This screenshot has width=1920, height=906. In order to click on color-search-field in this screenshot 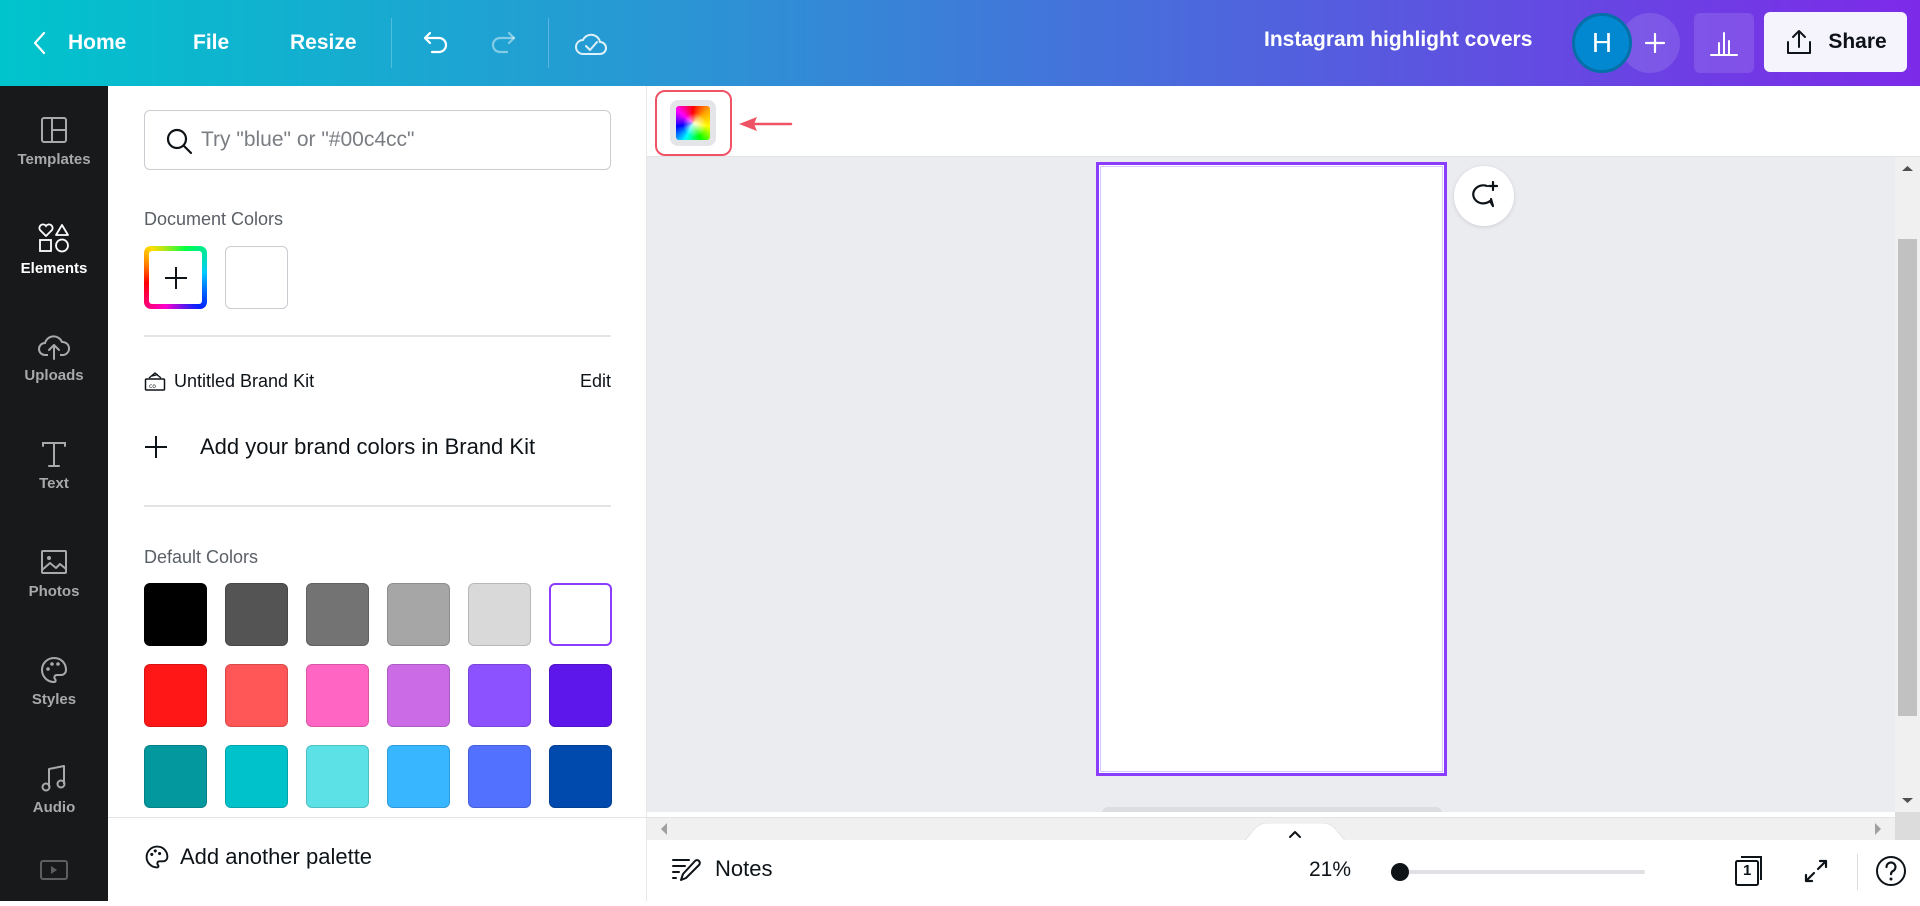, I will do `click(377, 140)`.